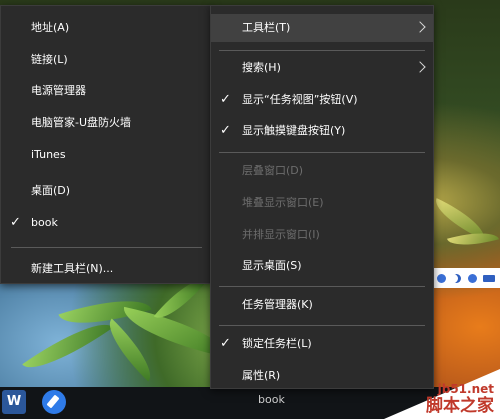  I want to click on pen-app-icon, so click(54, 402).